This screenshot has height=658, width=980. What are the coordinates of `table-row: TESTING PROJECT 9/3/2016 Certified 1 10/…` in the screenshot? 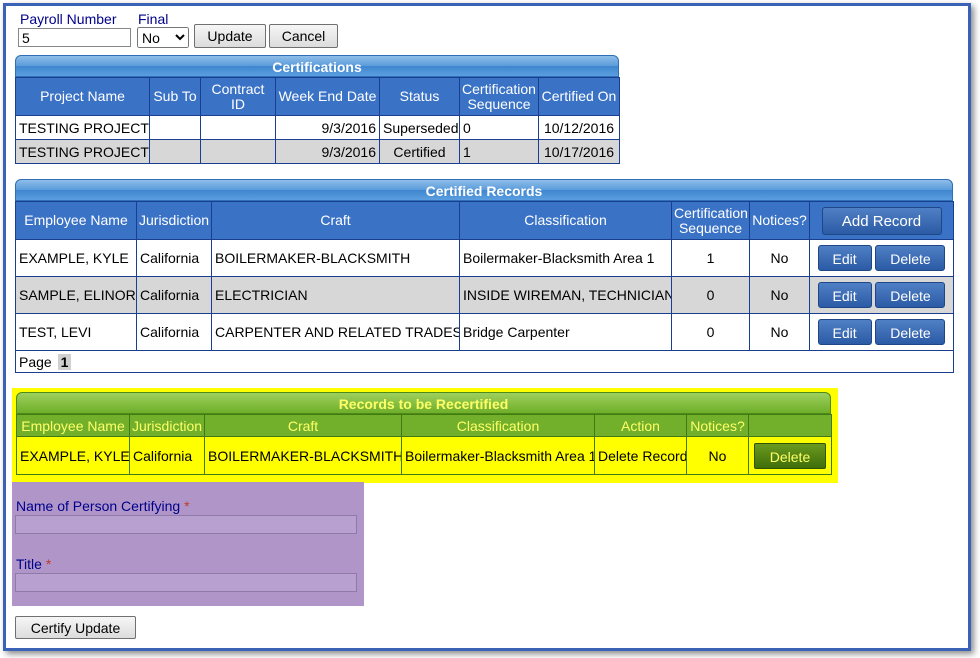 It's located at (317, 151).